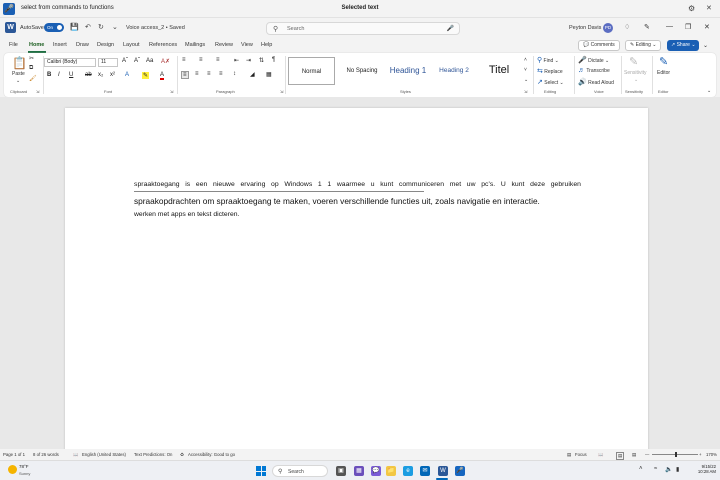 Image resolution: width=720 pixels, height=480 pixels. I want to click on styles-scroll-up-icon: ˄, so click(525, 60).